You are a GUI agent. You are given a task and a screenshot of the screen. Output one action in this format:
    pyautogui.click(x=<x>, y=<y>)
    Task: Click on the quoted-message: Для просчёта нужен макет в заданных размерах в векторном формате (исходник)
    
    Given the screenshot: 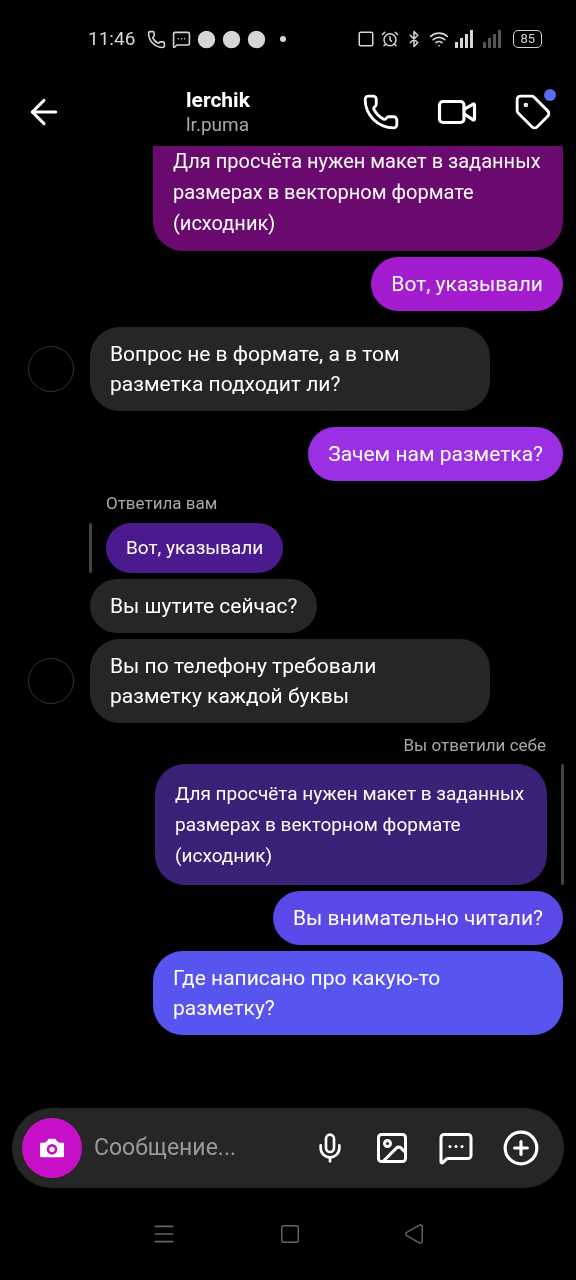 What is the action you would take?
    pyautogui.click(x=351, y=824)
    